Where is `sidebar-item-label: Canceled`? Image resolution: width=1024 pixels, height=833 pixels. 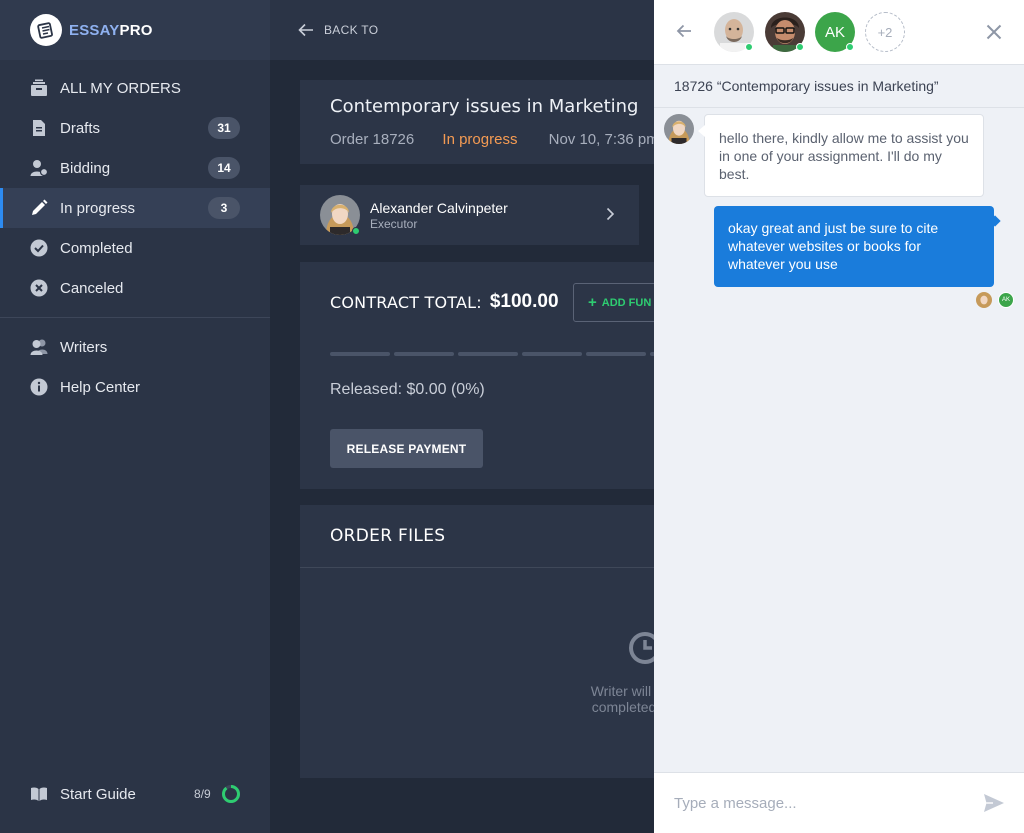
sidebar-item-label: Canceled is located at coordinates (92, 288).